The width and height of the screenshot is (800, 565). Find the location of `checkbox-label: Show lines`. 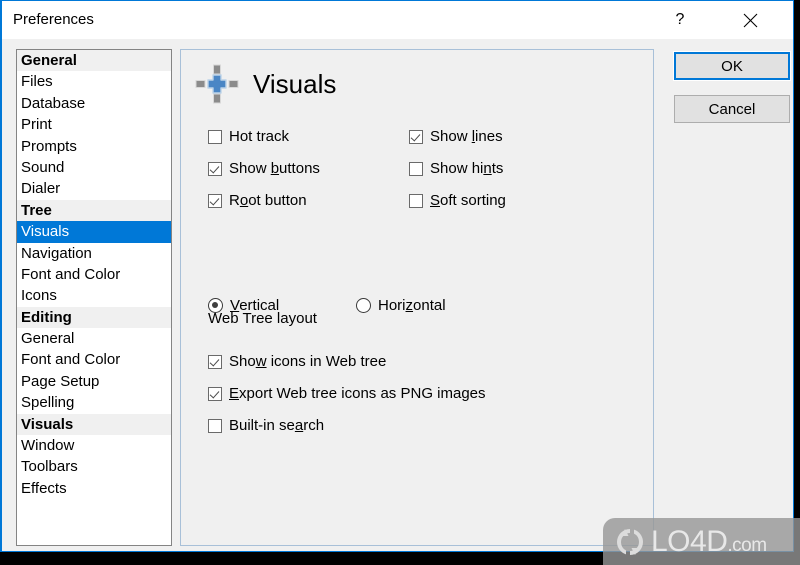

checkbox-label: Show lines is located at coordinates (466, 136).